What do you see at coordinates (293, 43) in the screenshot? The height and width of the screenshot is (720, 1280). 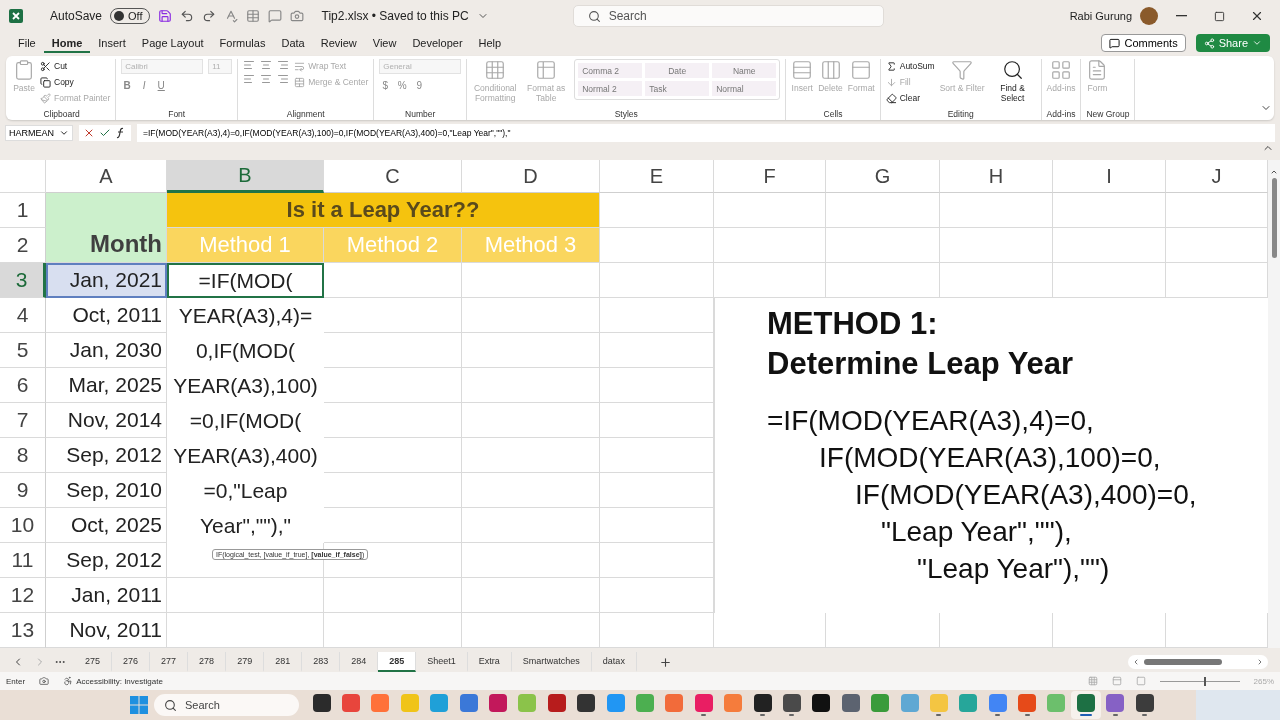 I see `menu-tab: Data` at bounding box center [293, 43].